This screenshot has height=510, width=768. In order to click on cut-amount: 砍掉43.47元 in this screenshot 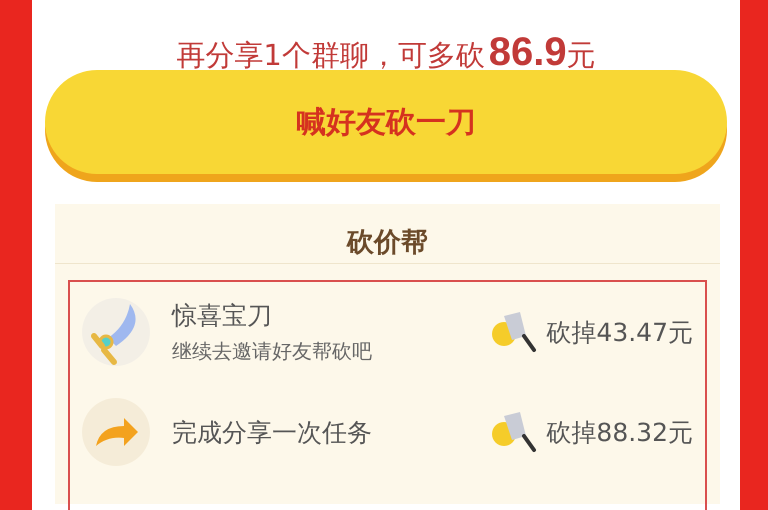, I will do `click(619, 332)`.